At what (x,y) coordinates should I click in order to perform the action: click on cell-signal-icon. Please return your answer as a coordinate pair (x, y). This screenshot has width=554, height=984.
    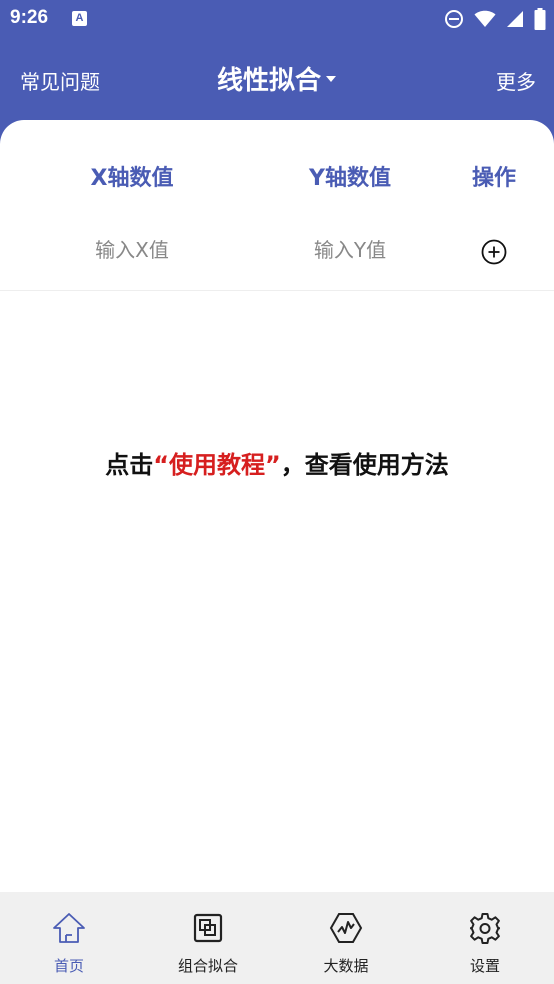
    Looking at the image, I should click on (515, 19).